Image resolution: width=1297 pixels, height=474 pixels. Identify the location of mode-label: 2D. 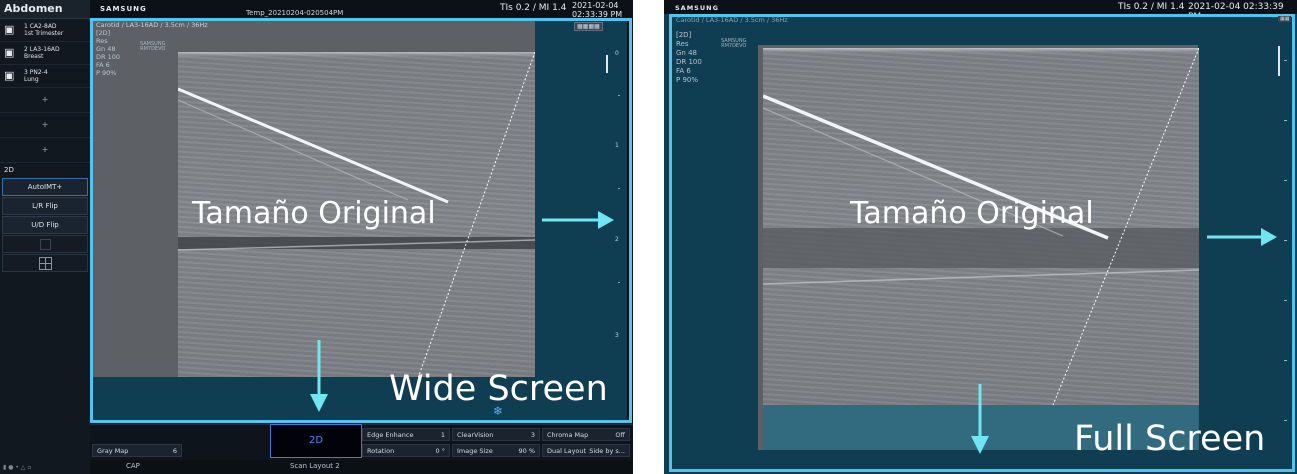
(9, 170).